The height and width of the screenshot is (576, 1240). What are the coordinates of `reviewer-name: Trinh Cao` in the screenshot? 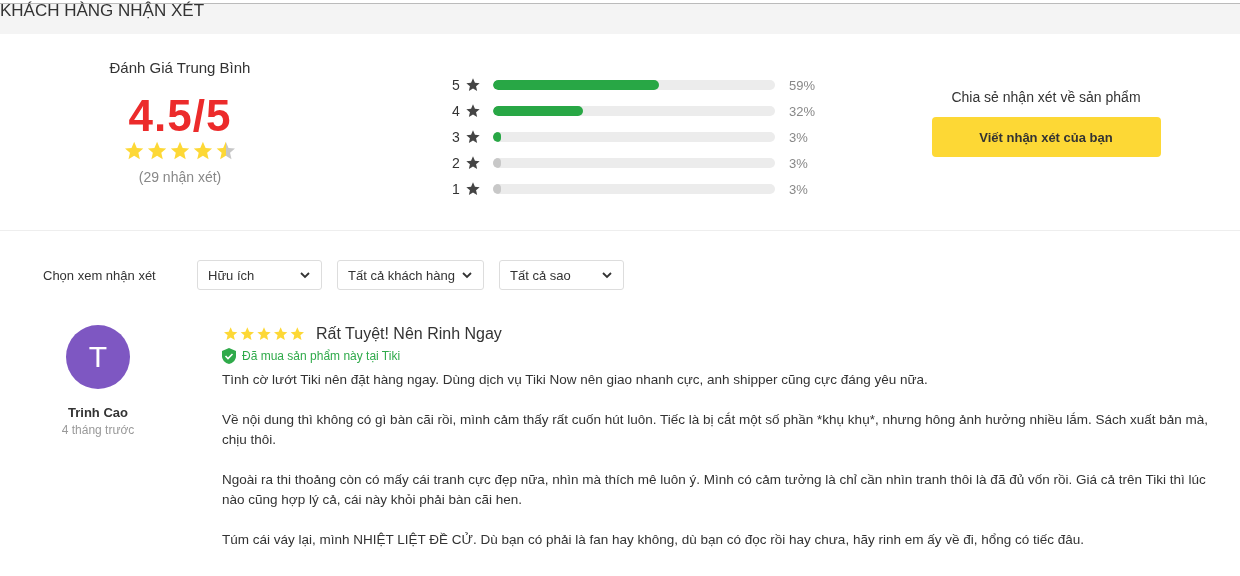 It's located at (98, 412).